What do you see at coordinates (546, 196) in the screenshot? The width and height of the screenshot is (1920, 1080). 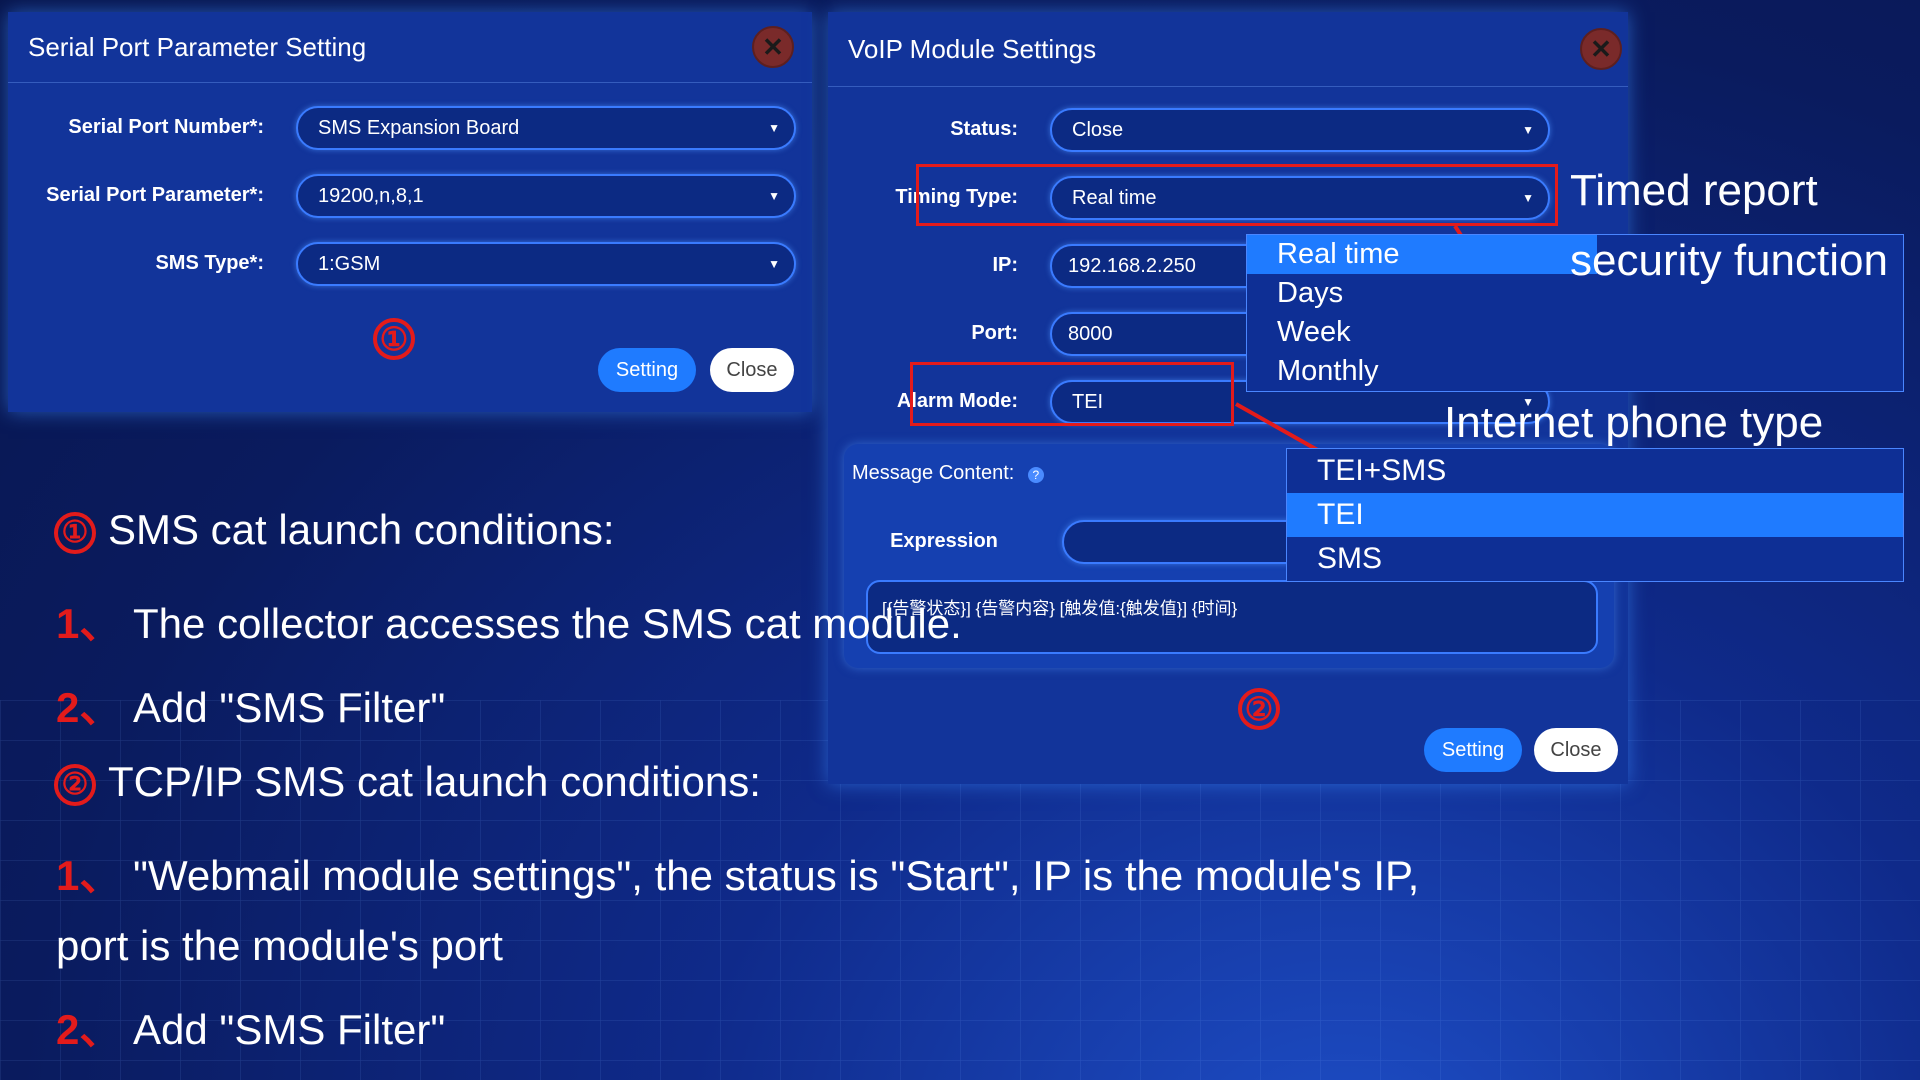 I see `serial-port-parameter-select: 19200,n,8,1 ▼` at bounding box center [546, 196].